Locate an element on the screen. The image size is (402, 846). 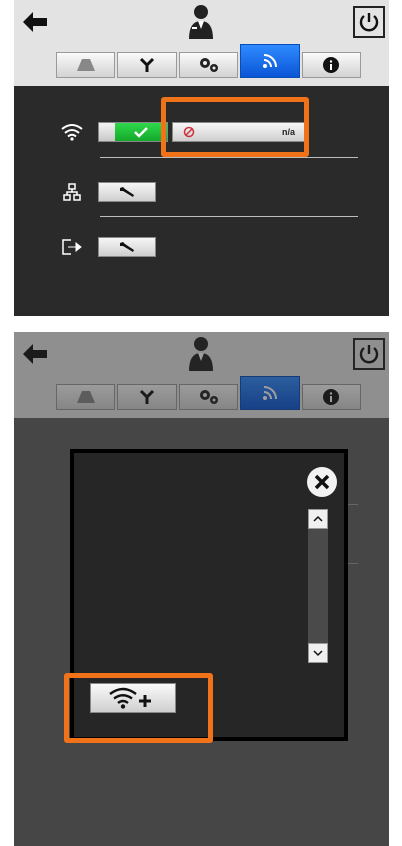
network-row is located at coordinates (105, 192).